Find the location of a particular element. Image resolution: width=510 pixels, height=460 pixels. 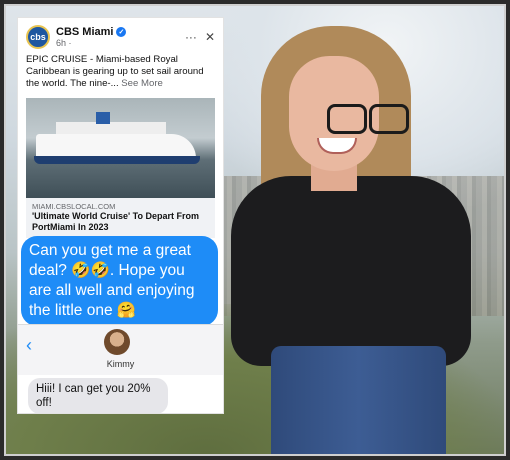

post-time: 6h · is located at coordinates (64, 43).